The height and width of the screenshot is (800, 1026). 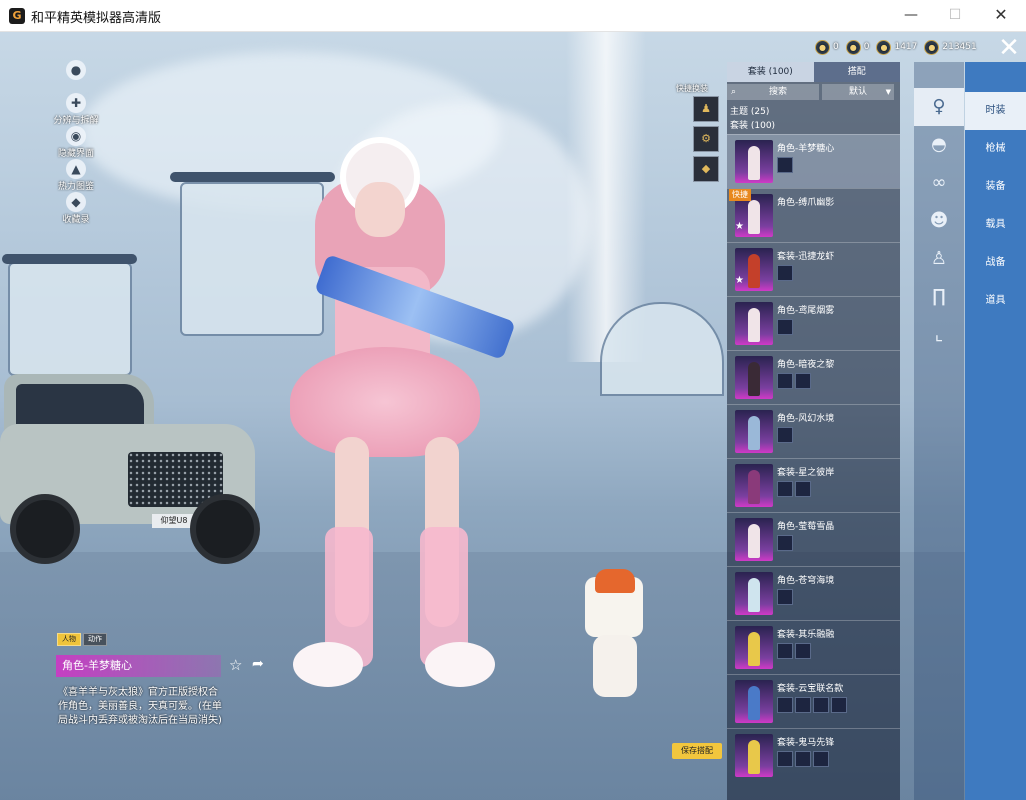 What do you see at coordinates (813, 485) in the screenshot?
I see `list-item: 套装-星之彼岸` at bounding box center [813, 485].